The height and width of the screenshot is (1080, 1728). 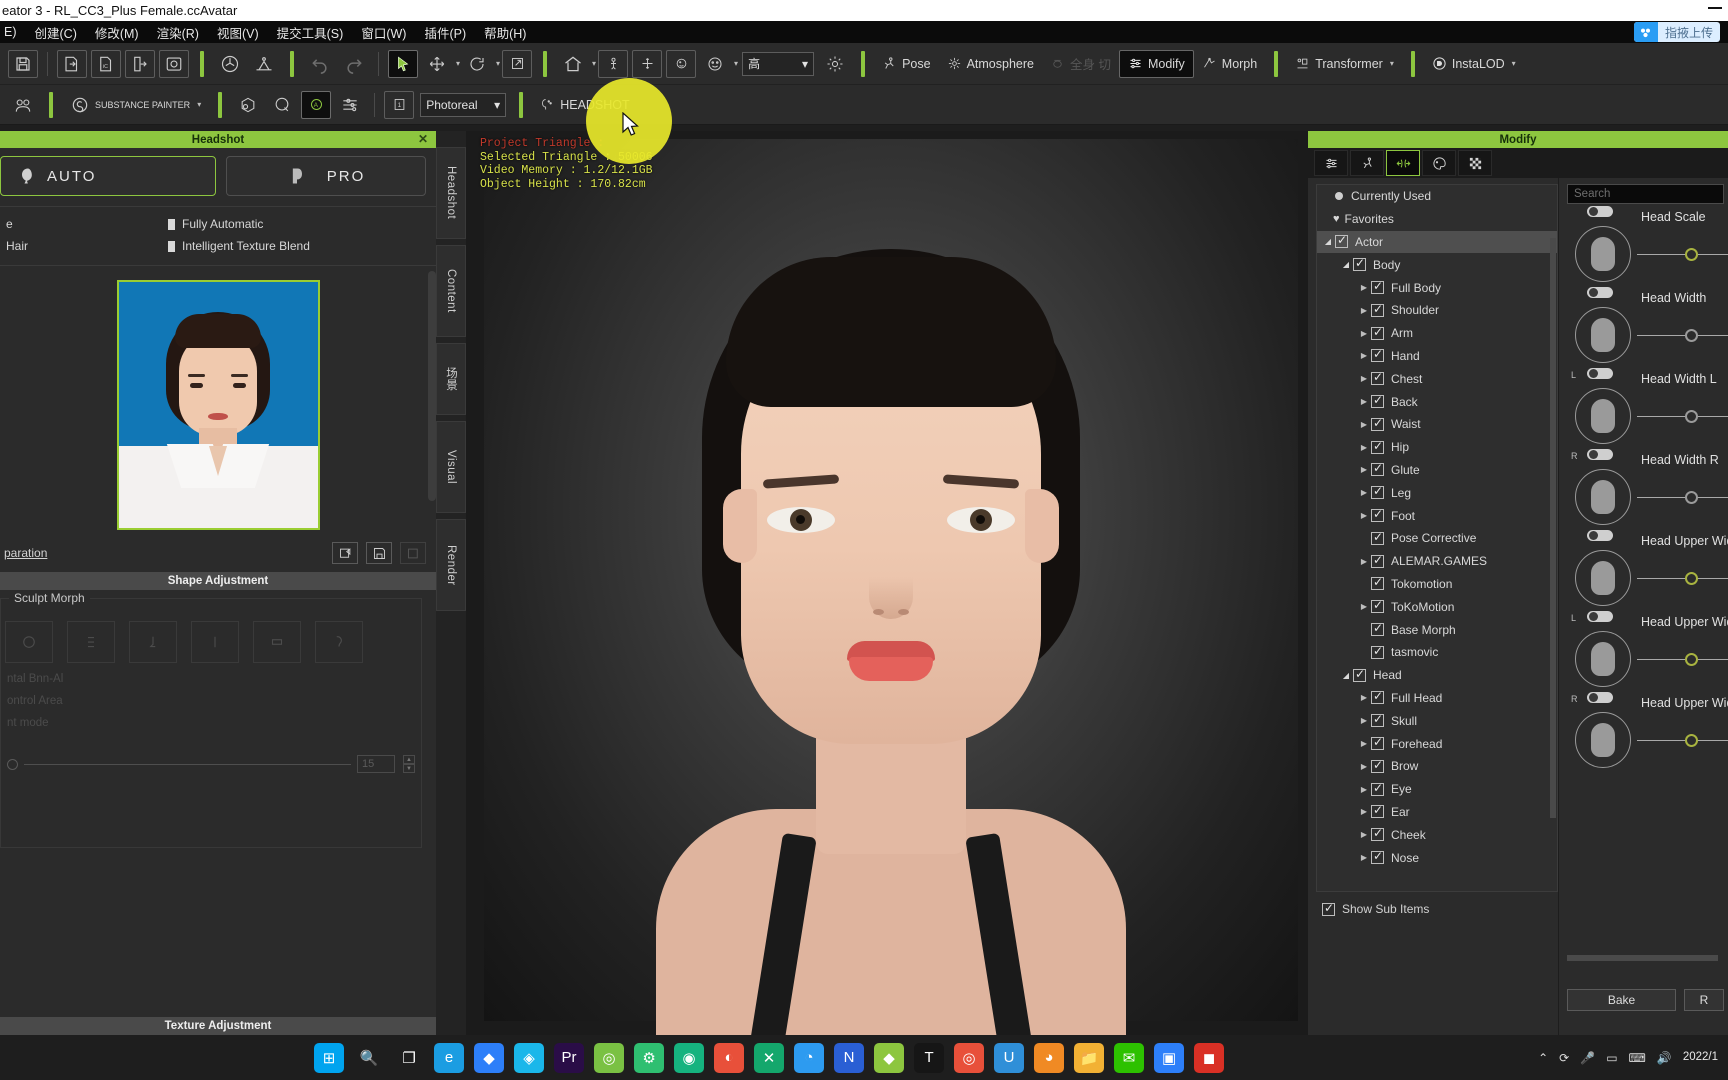 What do you see at coordinates (1437, 515) in the screenshot?
I see `tree-row: ▶ Foot` at bounding box center [1437, 515].